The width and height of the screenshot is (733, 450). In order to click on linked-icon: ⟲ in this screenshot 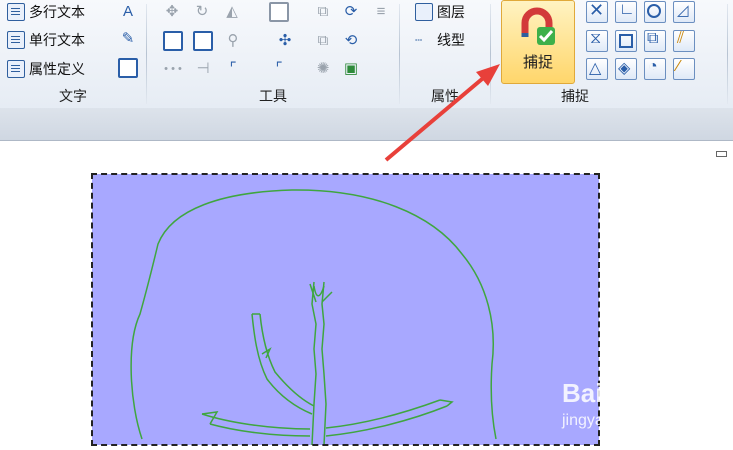, I will do `click(351, 41)`.